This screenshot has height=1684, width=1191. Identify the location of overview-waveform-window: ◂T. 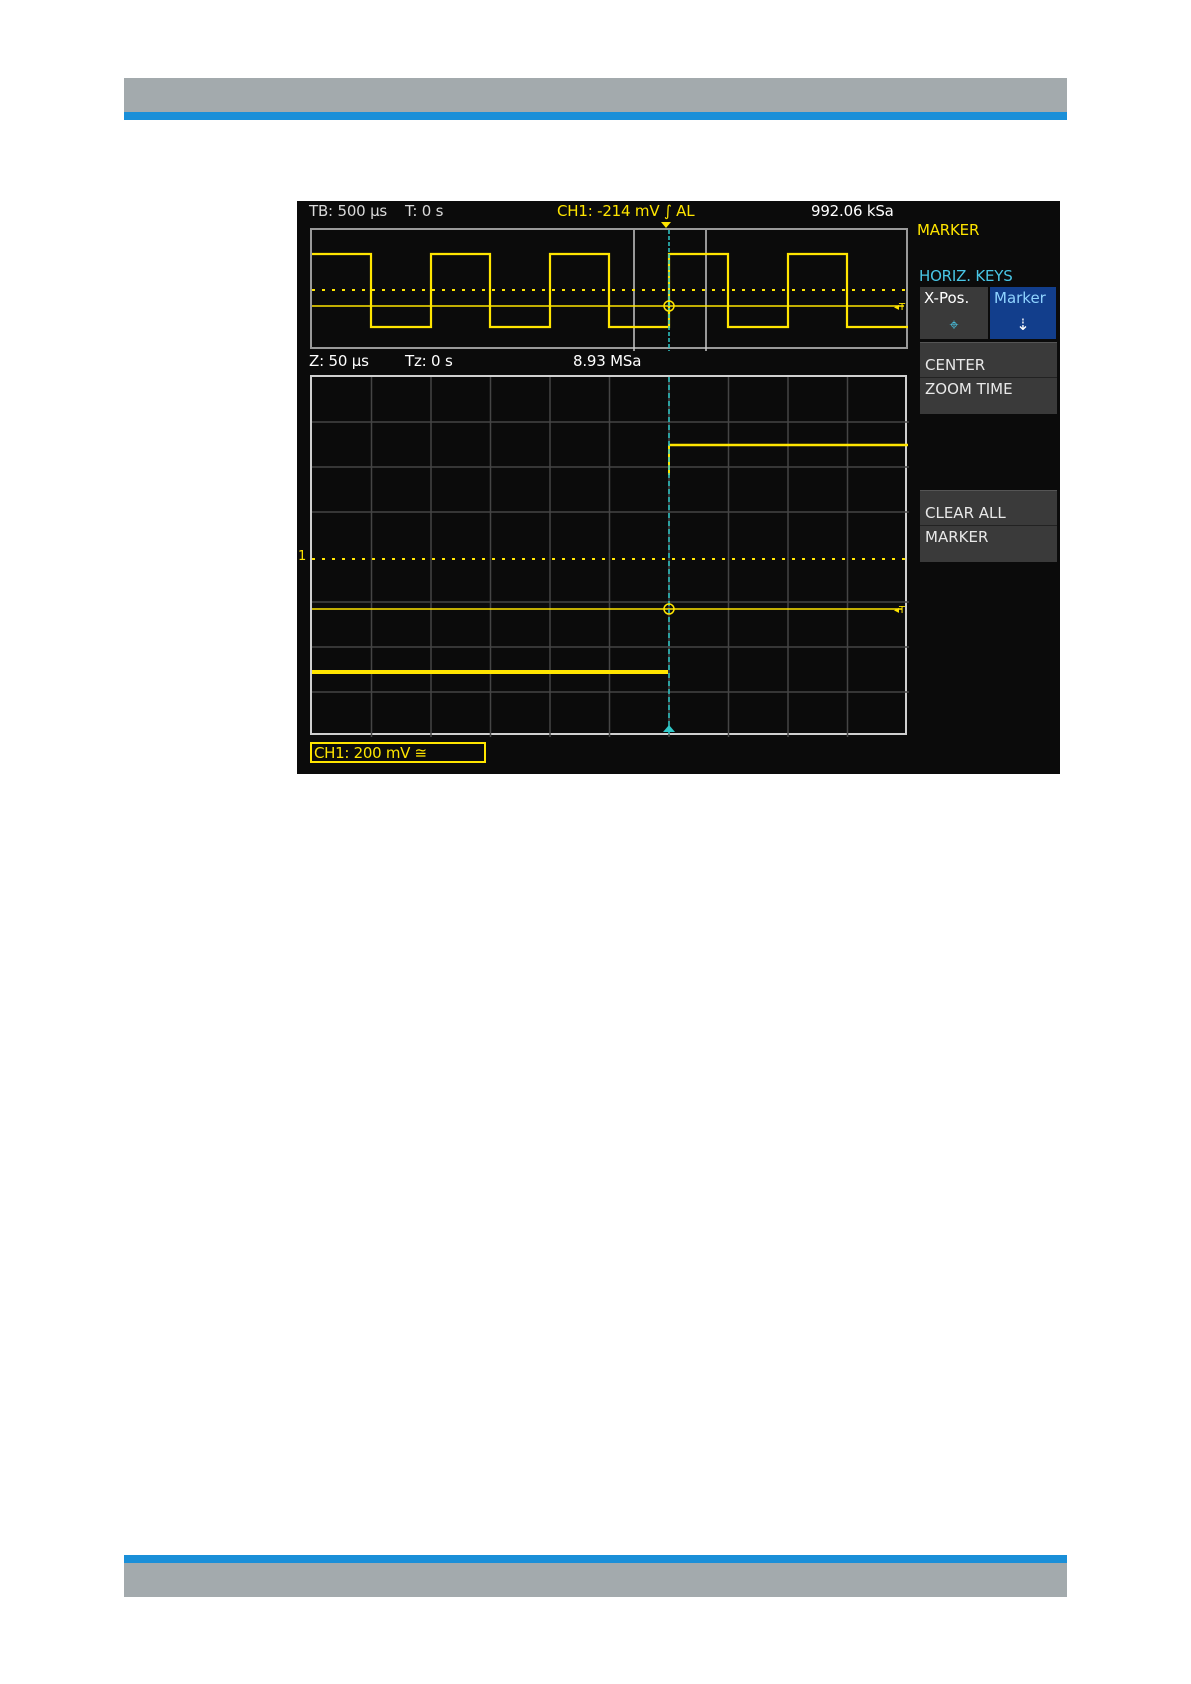
(609, 289).